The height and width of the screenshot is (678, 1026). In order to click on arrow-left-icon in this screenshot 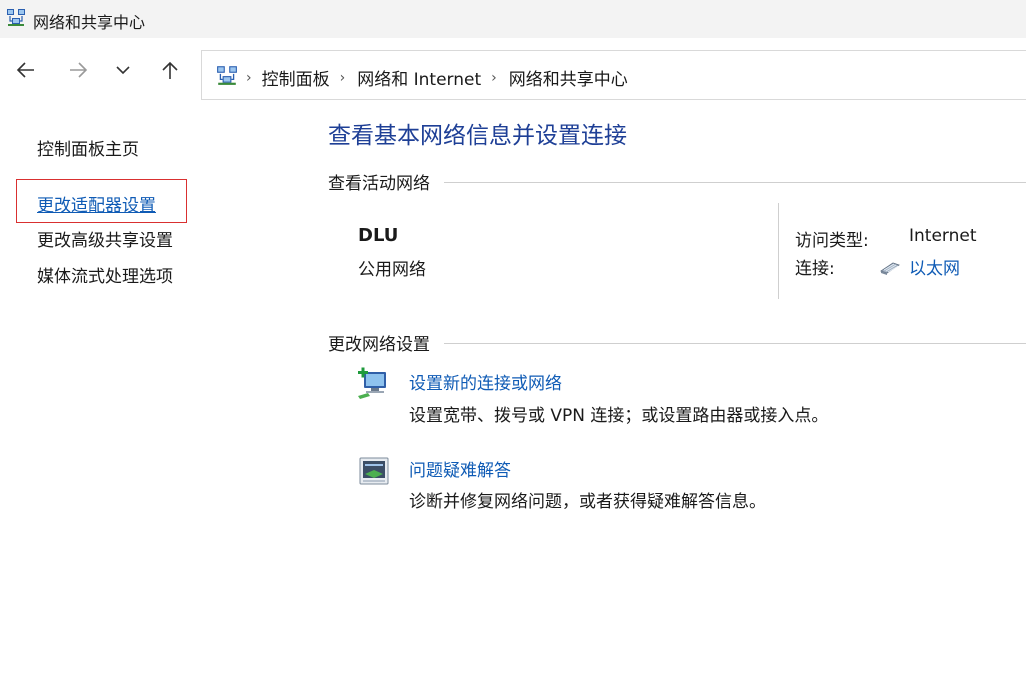, I will do `click(26, 72)`.